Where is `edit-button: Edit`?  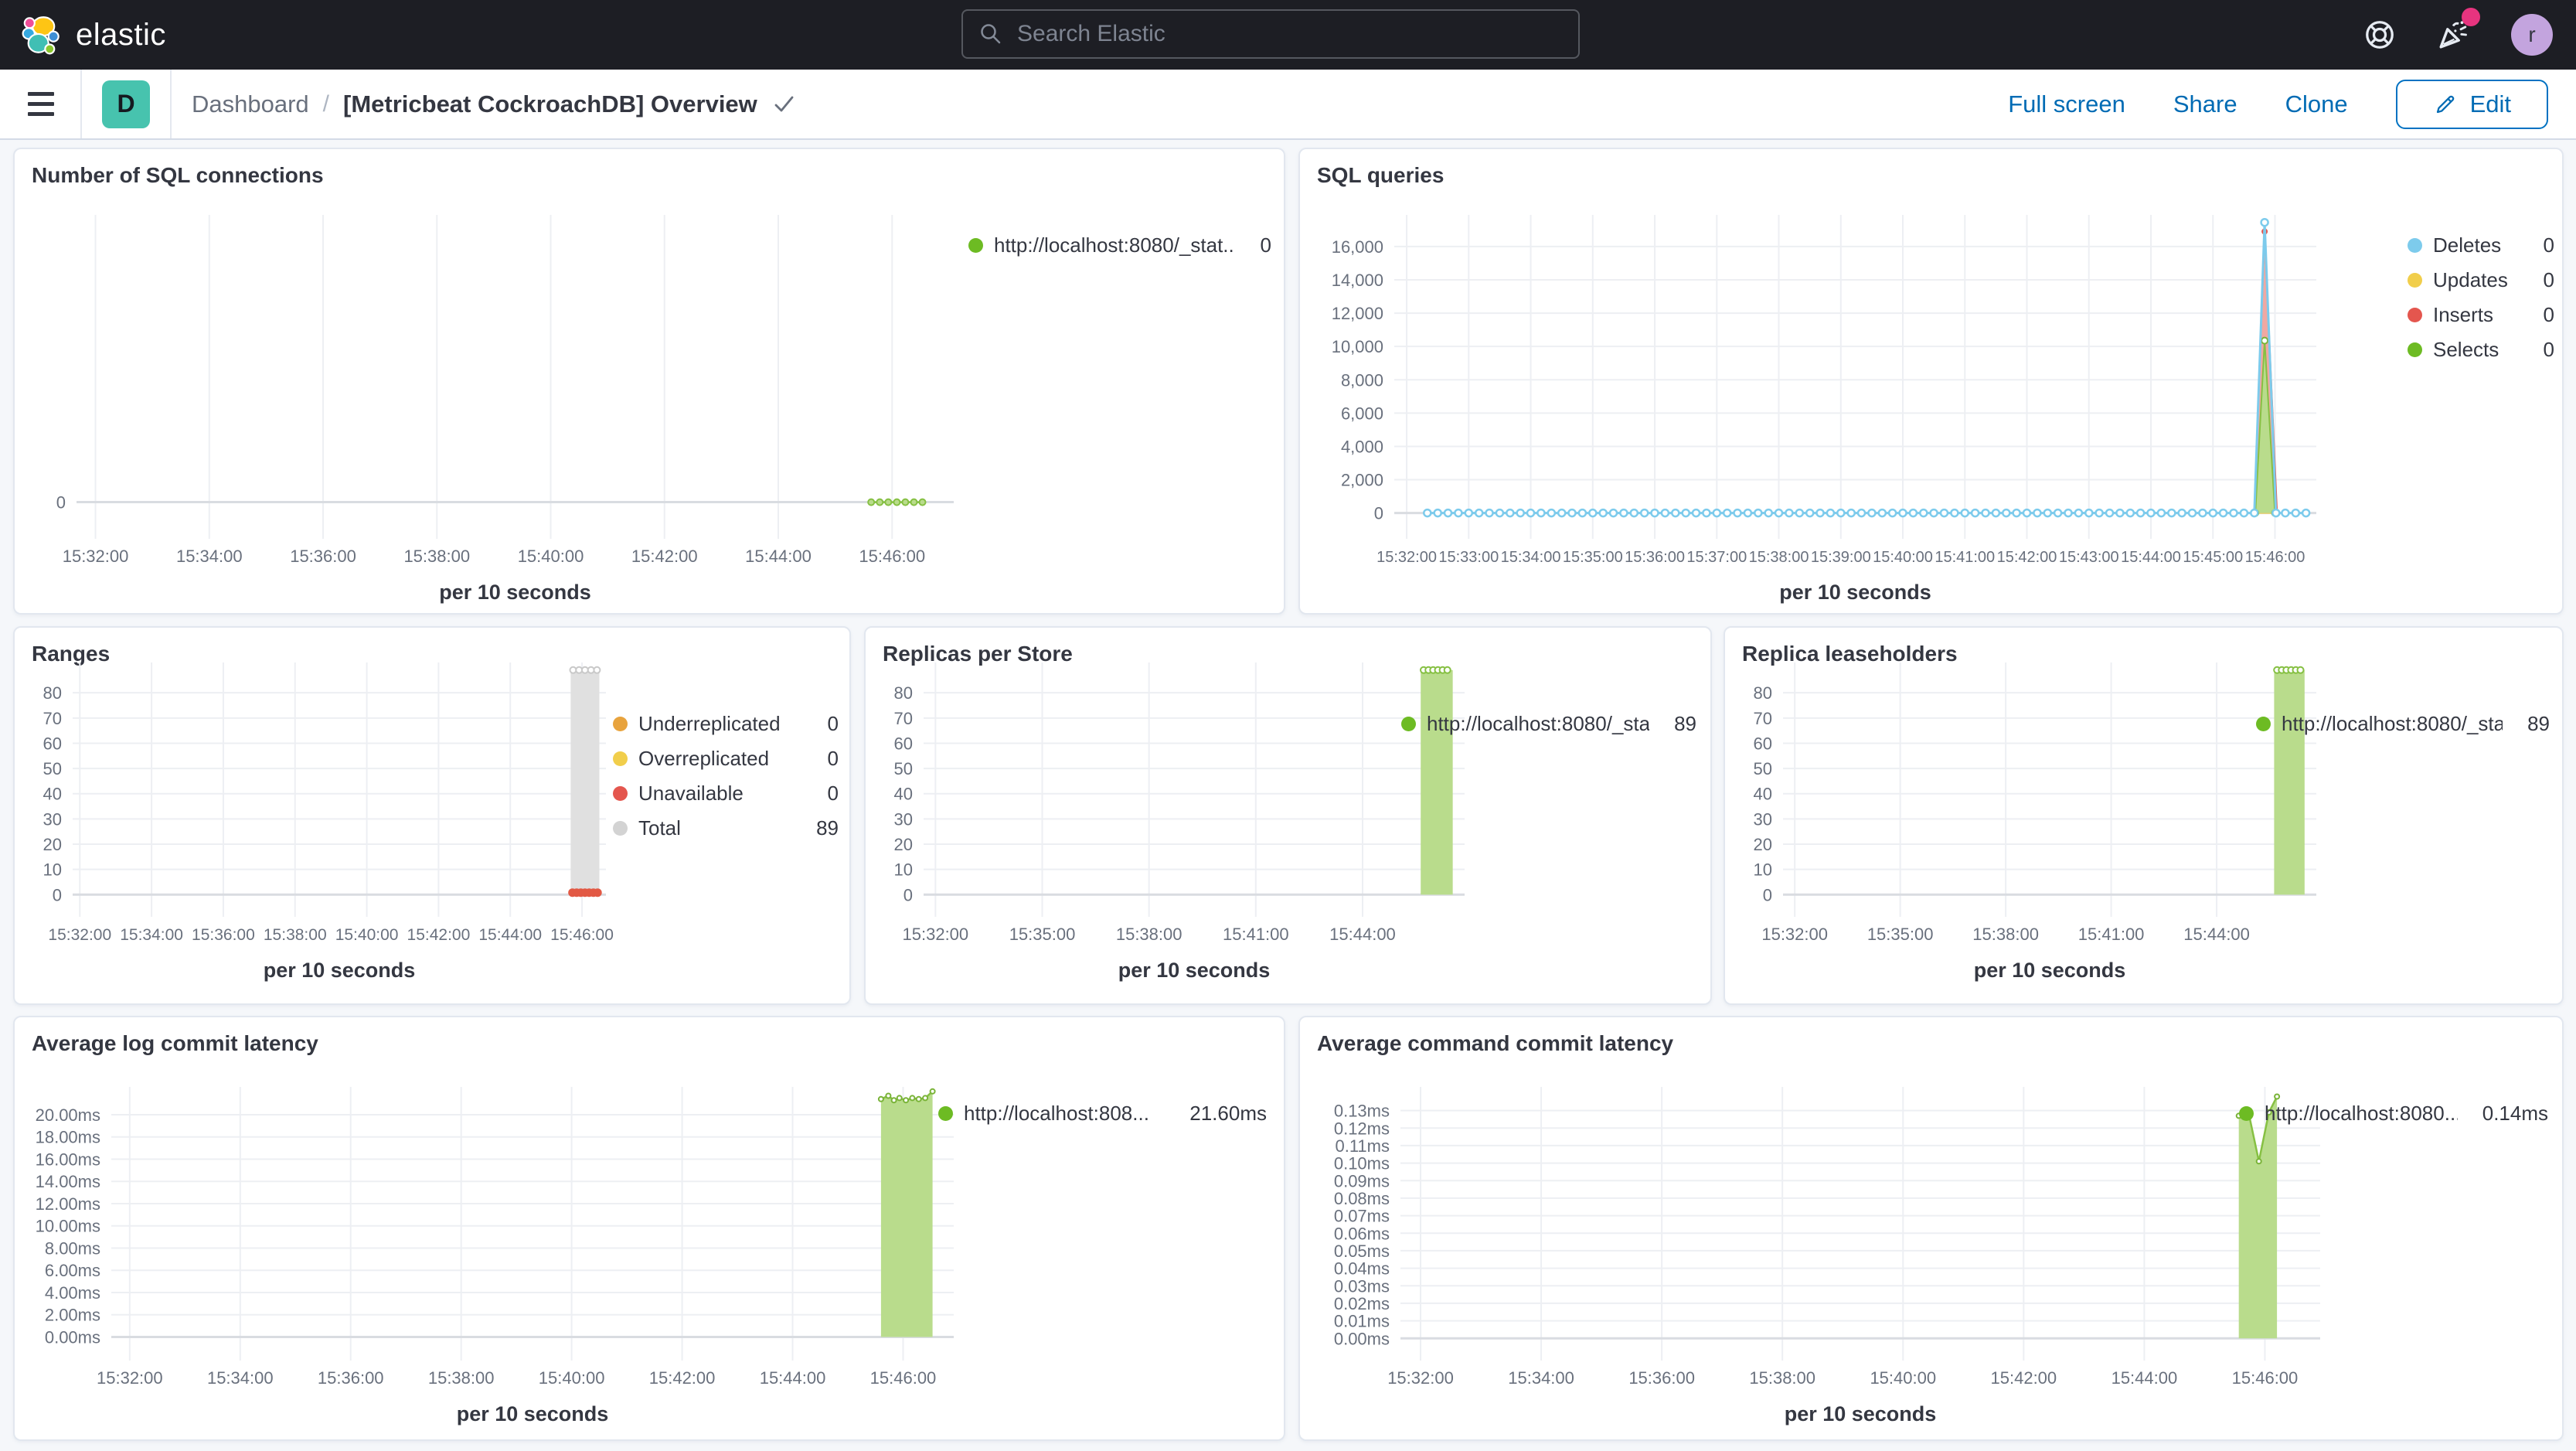 edit-button: Edit is located at coordinates (2471, 104).